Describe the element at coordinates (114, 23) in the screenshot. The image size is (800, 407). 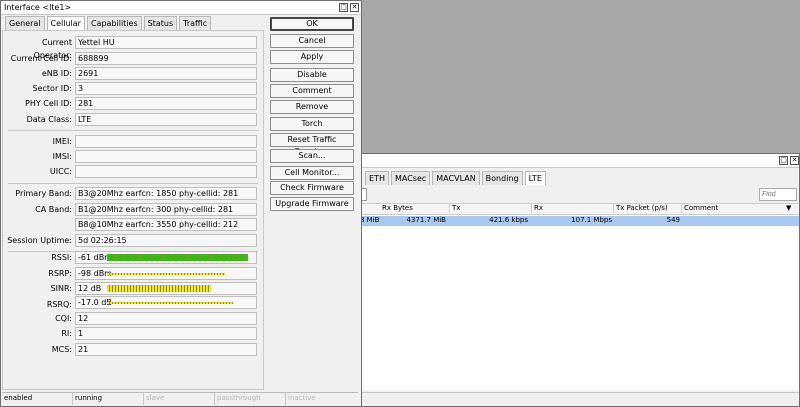
I see `tab-capabilities: Capabilities` at that location.